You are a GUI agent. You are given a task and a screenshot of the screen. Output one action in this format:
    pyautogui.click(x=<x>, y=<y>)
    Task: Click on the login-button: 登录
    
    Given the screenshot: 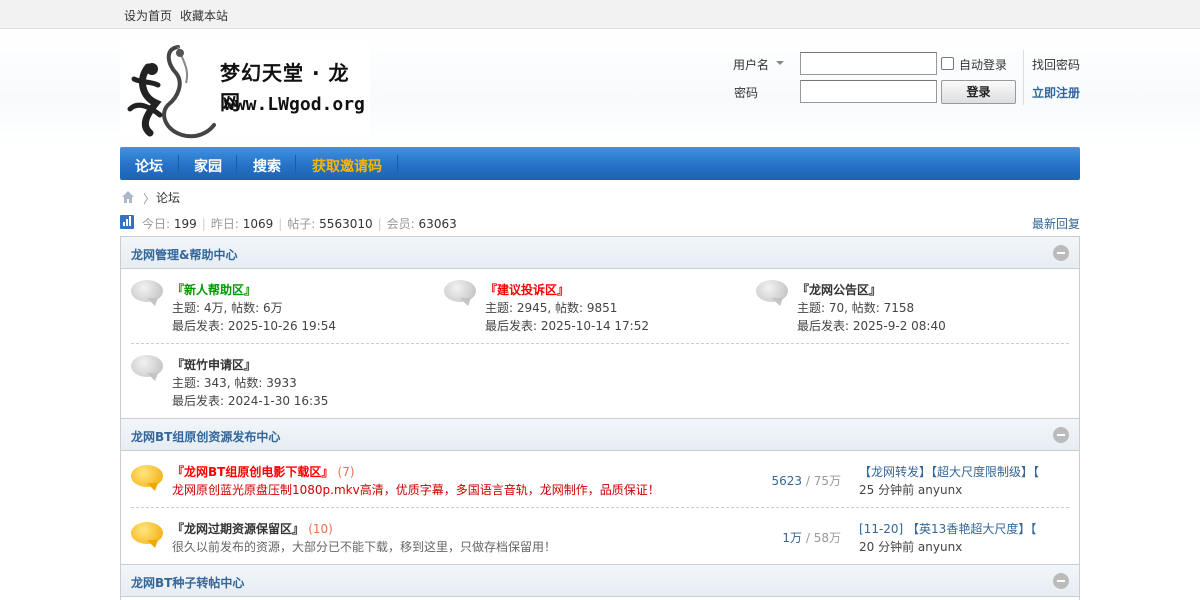 What is the action you would take?
    pyautogui.click(x=978, y=92)
    